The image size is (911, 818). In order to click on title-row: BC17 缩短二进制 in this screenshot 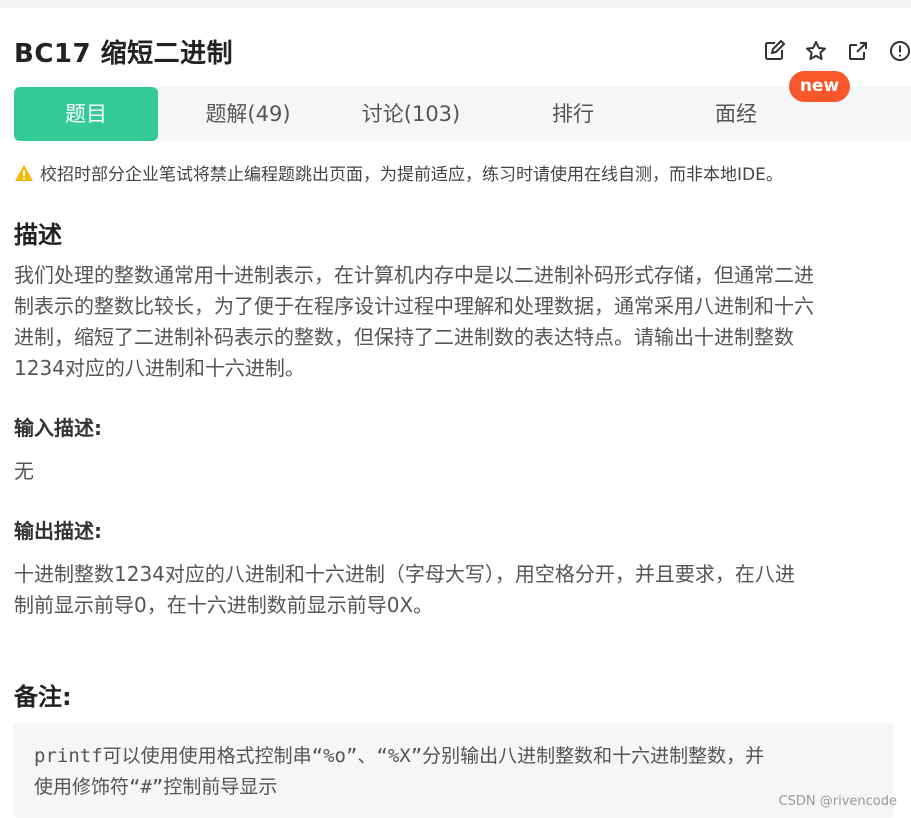, I will do `click(462, 54)`.